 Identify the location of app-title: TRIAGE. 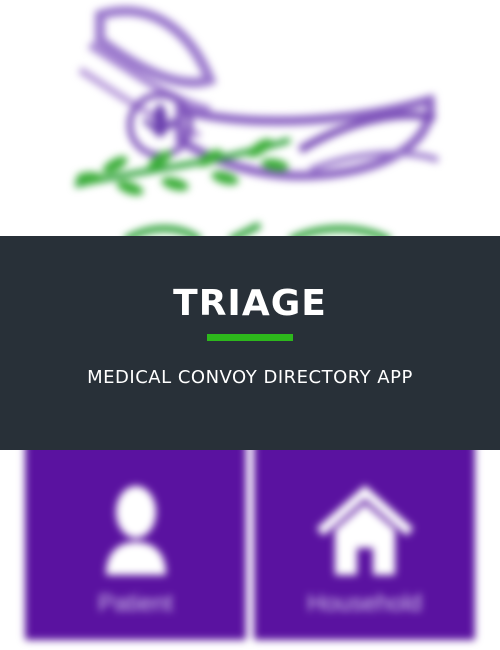
(250, 303).